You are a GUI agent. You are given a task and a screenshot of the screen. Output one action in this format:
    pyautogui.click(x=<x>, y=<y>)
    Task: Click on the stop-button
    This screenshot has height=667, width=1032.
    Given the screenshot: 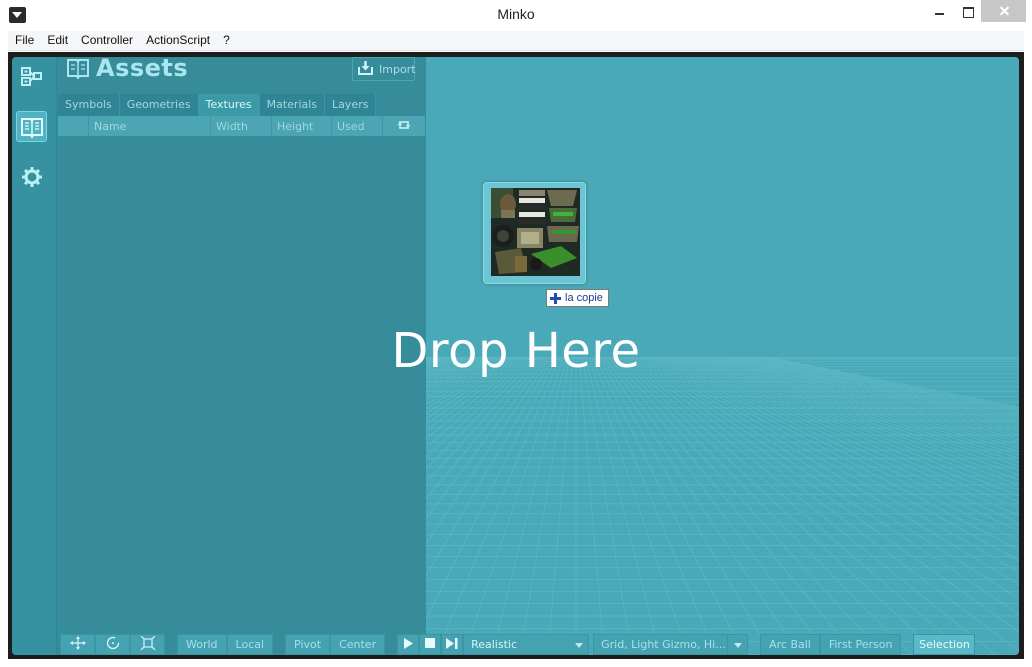 What is the action you would take?
    pyautogui.click(x=430, y=644)
    